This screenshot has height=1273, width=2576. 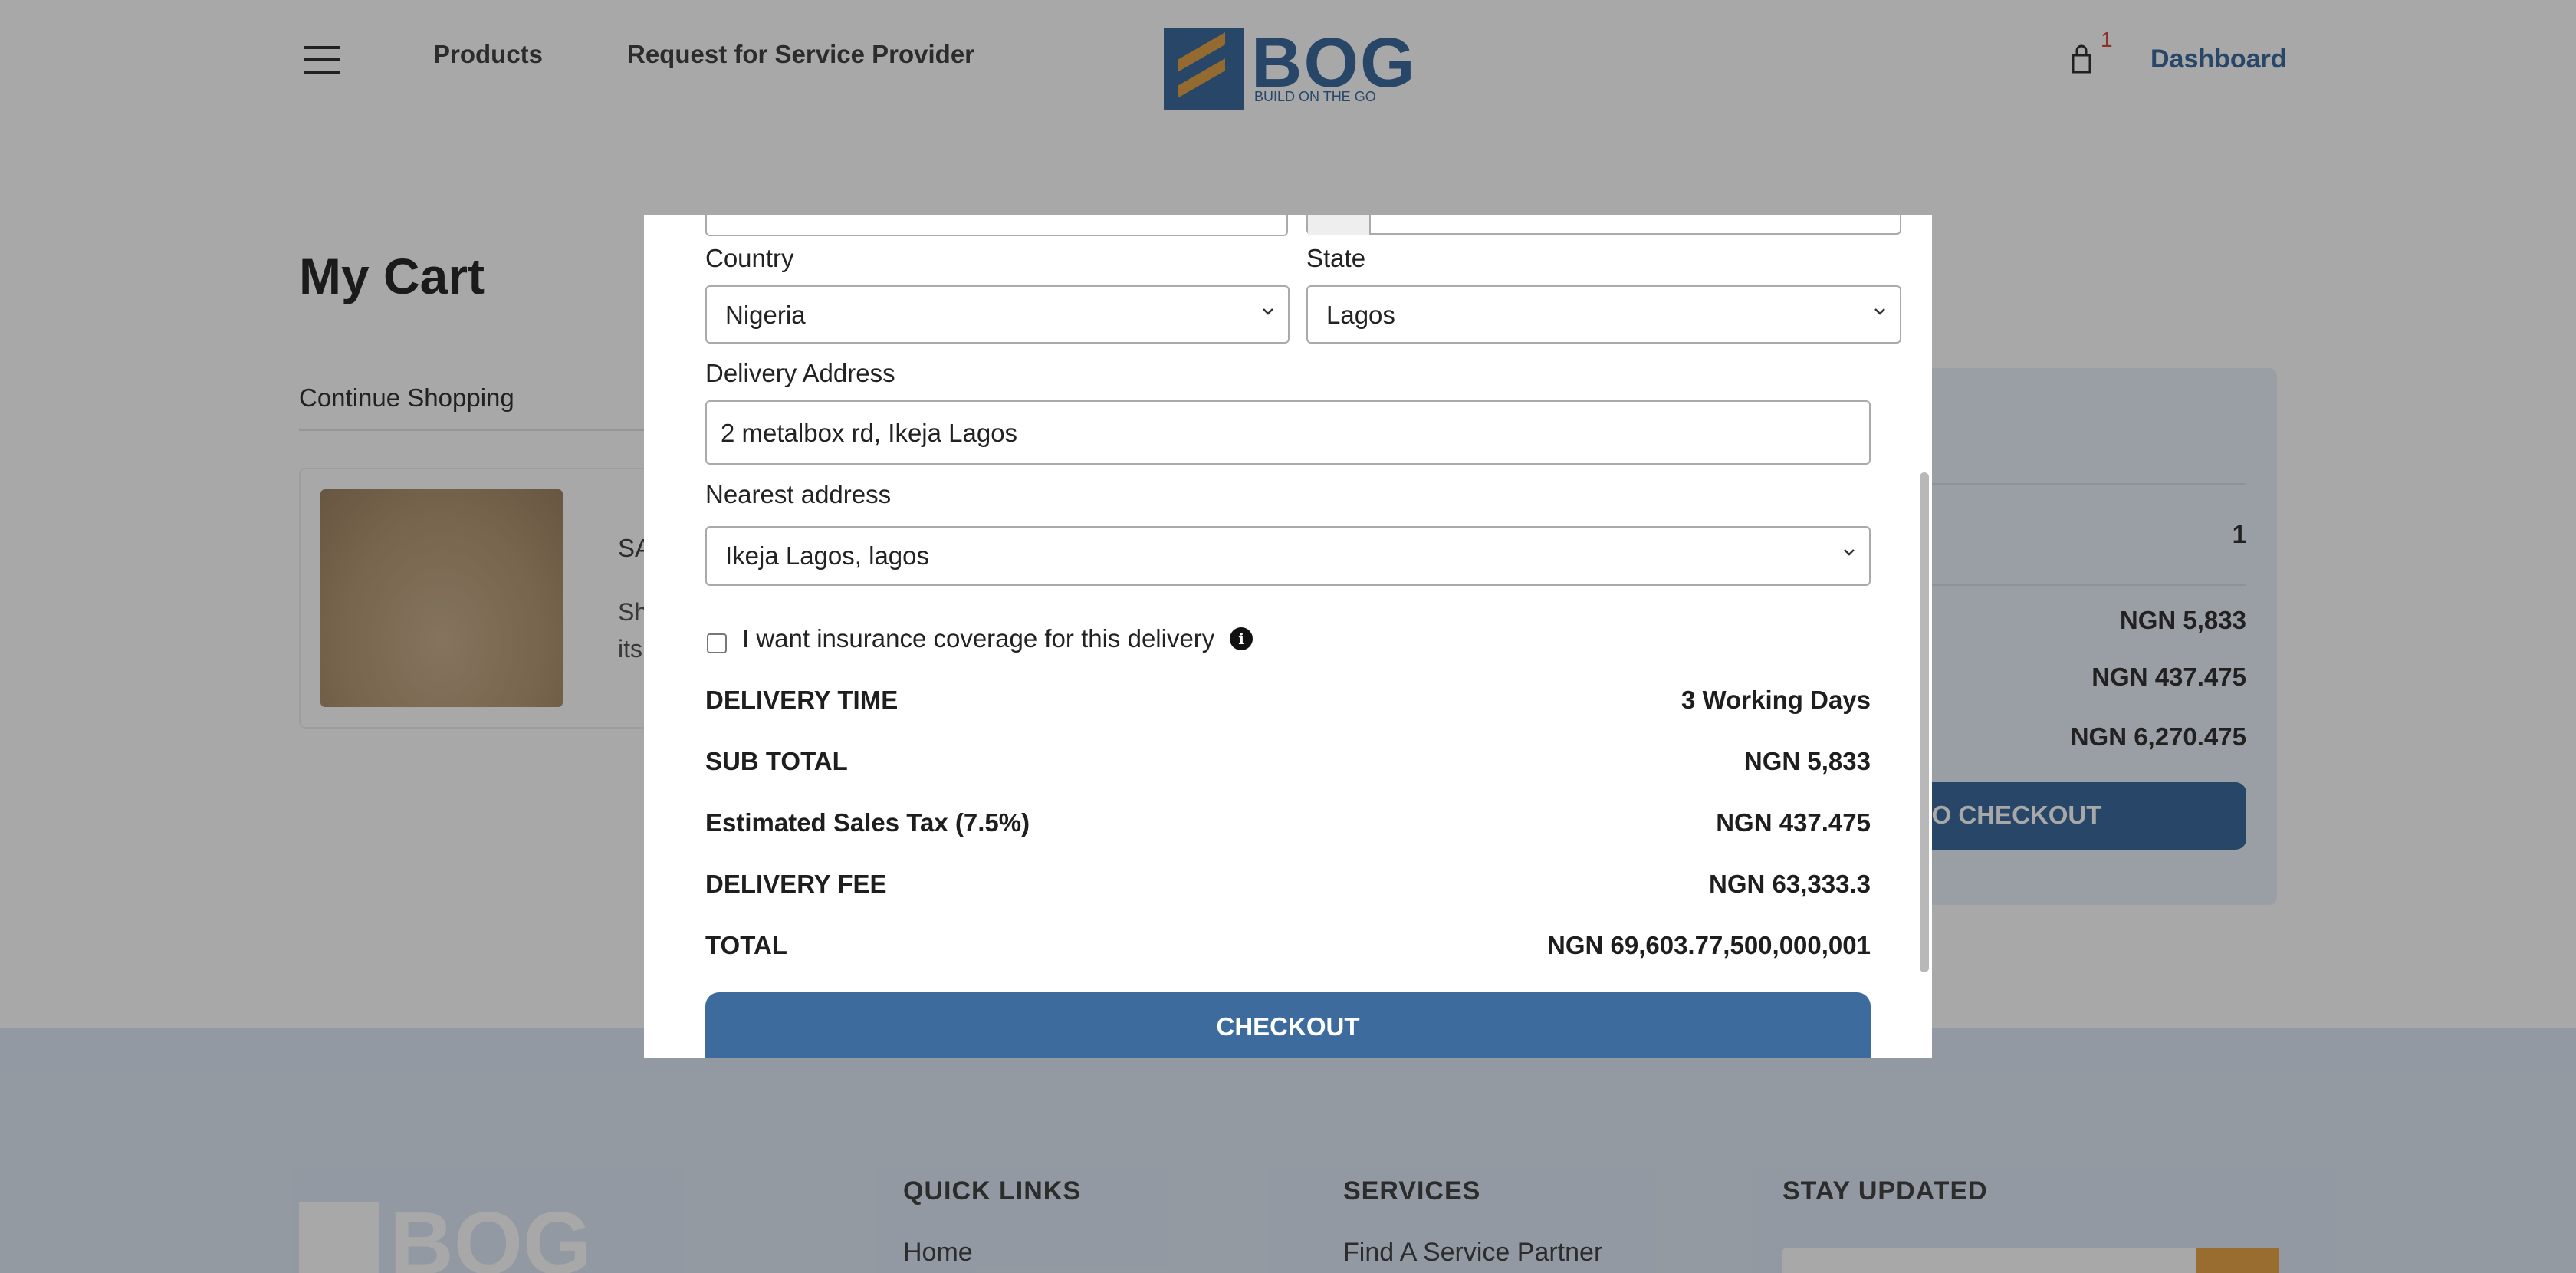 I want to click on state-value: Lagos, so click(x=1361, y=315).